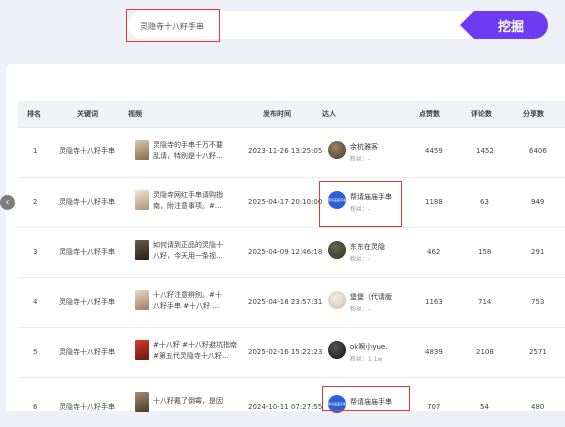  Describe the element at coordinates (434, 302) in the screenshot. I see `likes-cell: 1163` at that location.